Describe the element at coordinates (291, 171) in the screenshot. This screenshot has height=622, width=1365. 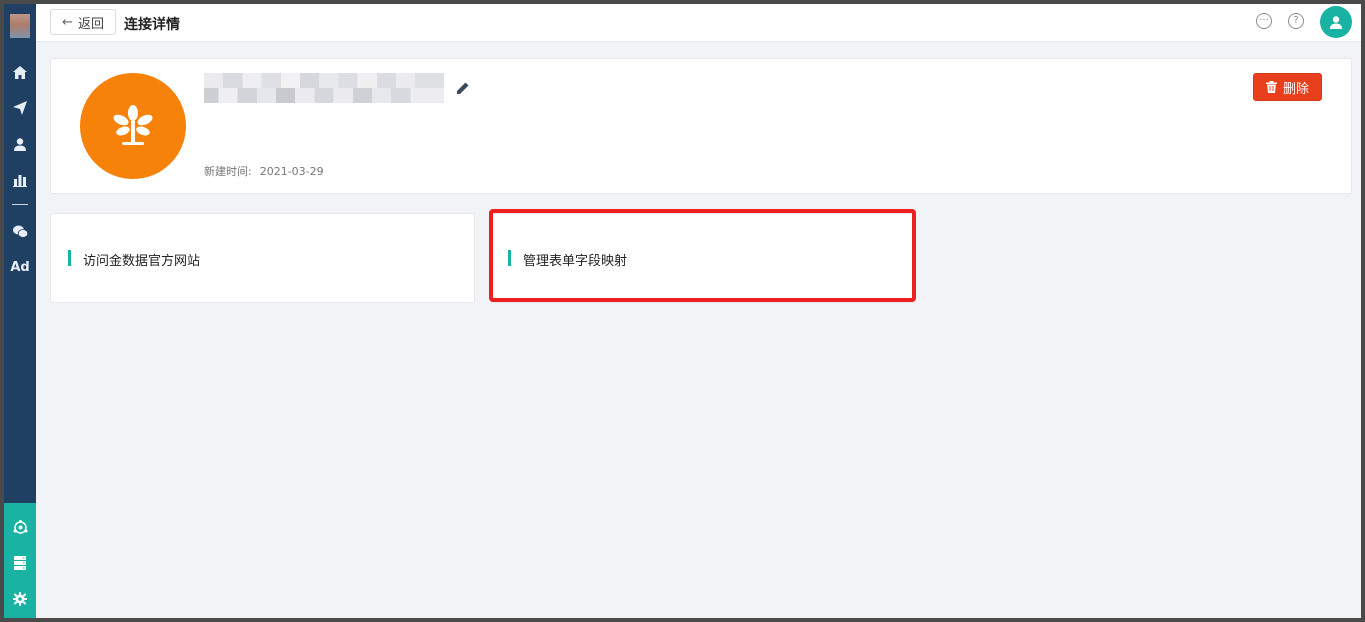
I see `created-time-value: 2021-03-29` at that location.